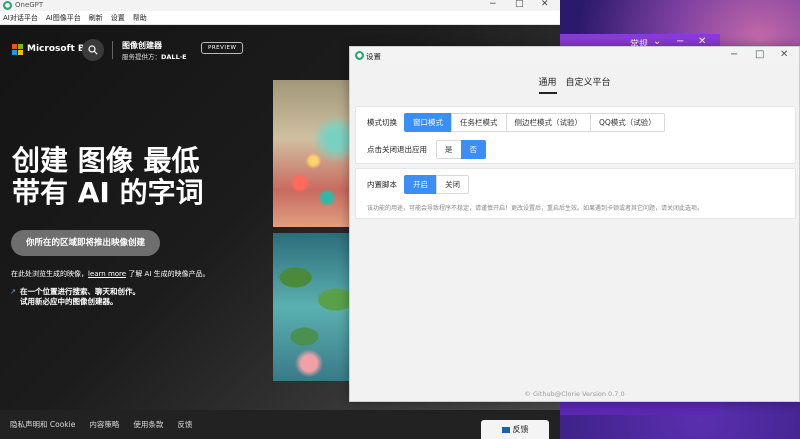 This screenshot has width=800, height=439. Describe the element at coordinates (280, 5) in the screenshot. I see `main-titlebar: ● OneGPT − □ ✕` at that location.